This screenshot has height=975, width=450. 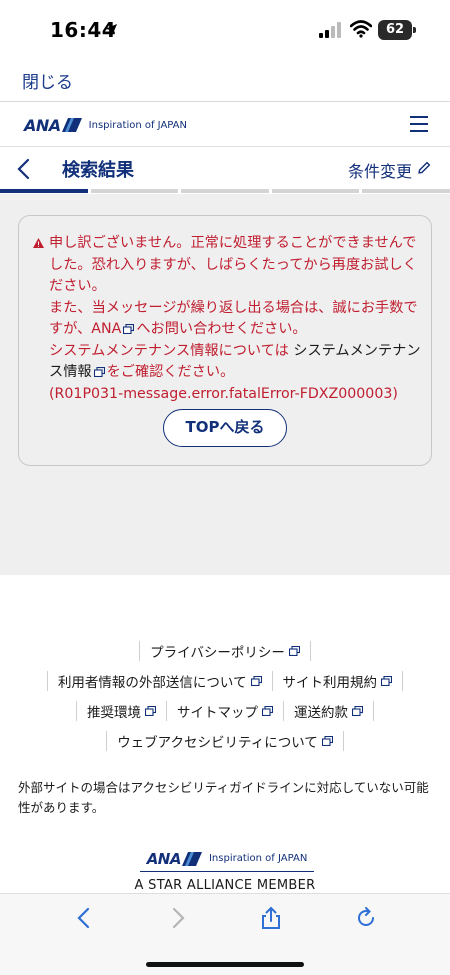 What do you see at coordinates (258, 858) in the screenshot?
I see `footer-logo-tagline: Inspiration of JAPAN` at bounding box center [258, 858].